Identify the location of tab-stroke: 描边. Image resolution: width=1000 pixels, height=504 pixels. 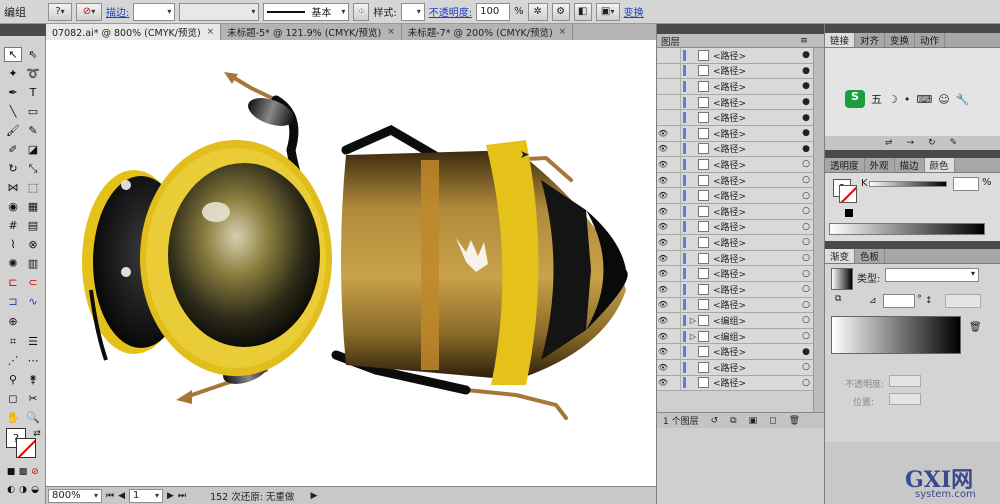
(910, 165).